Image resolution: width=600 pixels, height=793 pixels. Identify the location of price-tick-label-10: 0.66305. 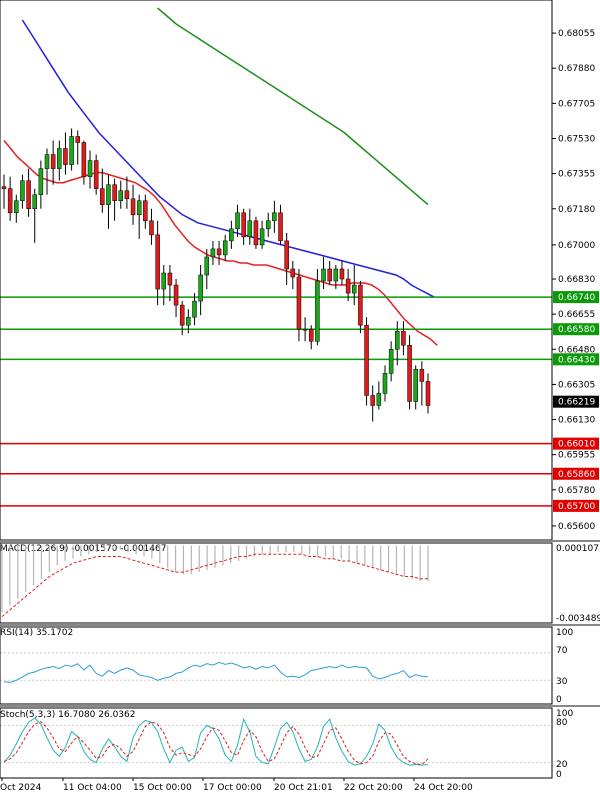
(576, 385).